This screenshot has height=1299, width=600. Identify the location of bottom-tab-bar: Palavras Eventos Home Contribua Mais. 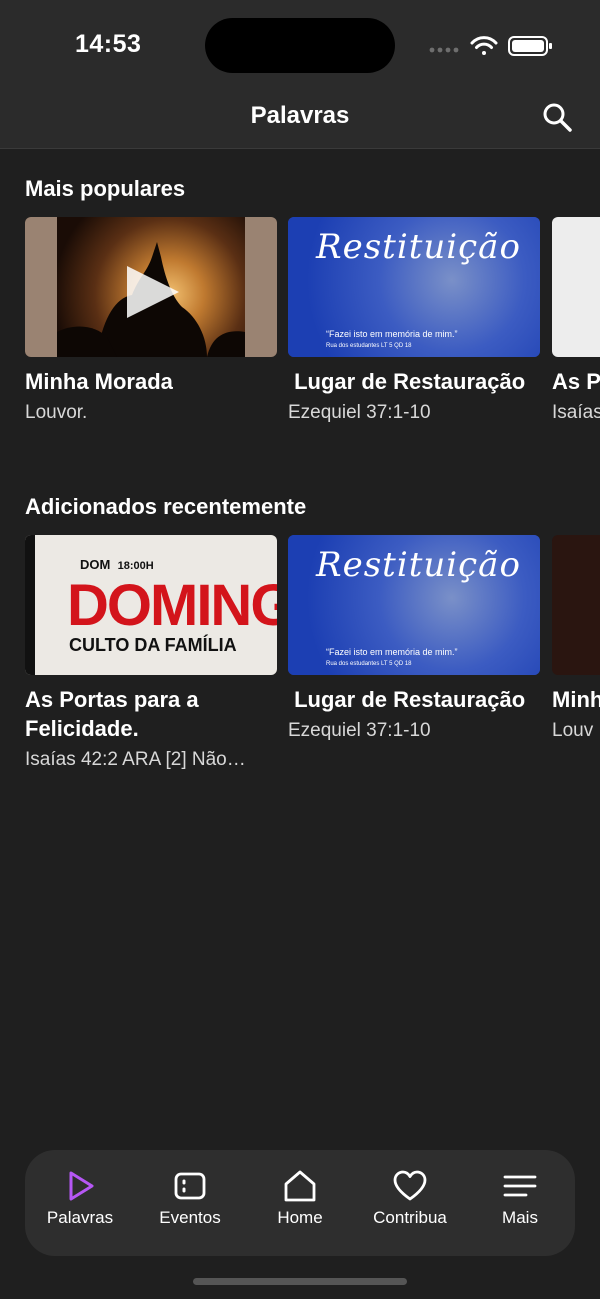
(300, 1203).